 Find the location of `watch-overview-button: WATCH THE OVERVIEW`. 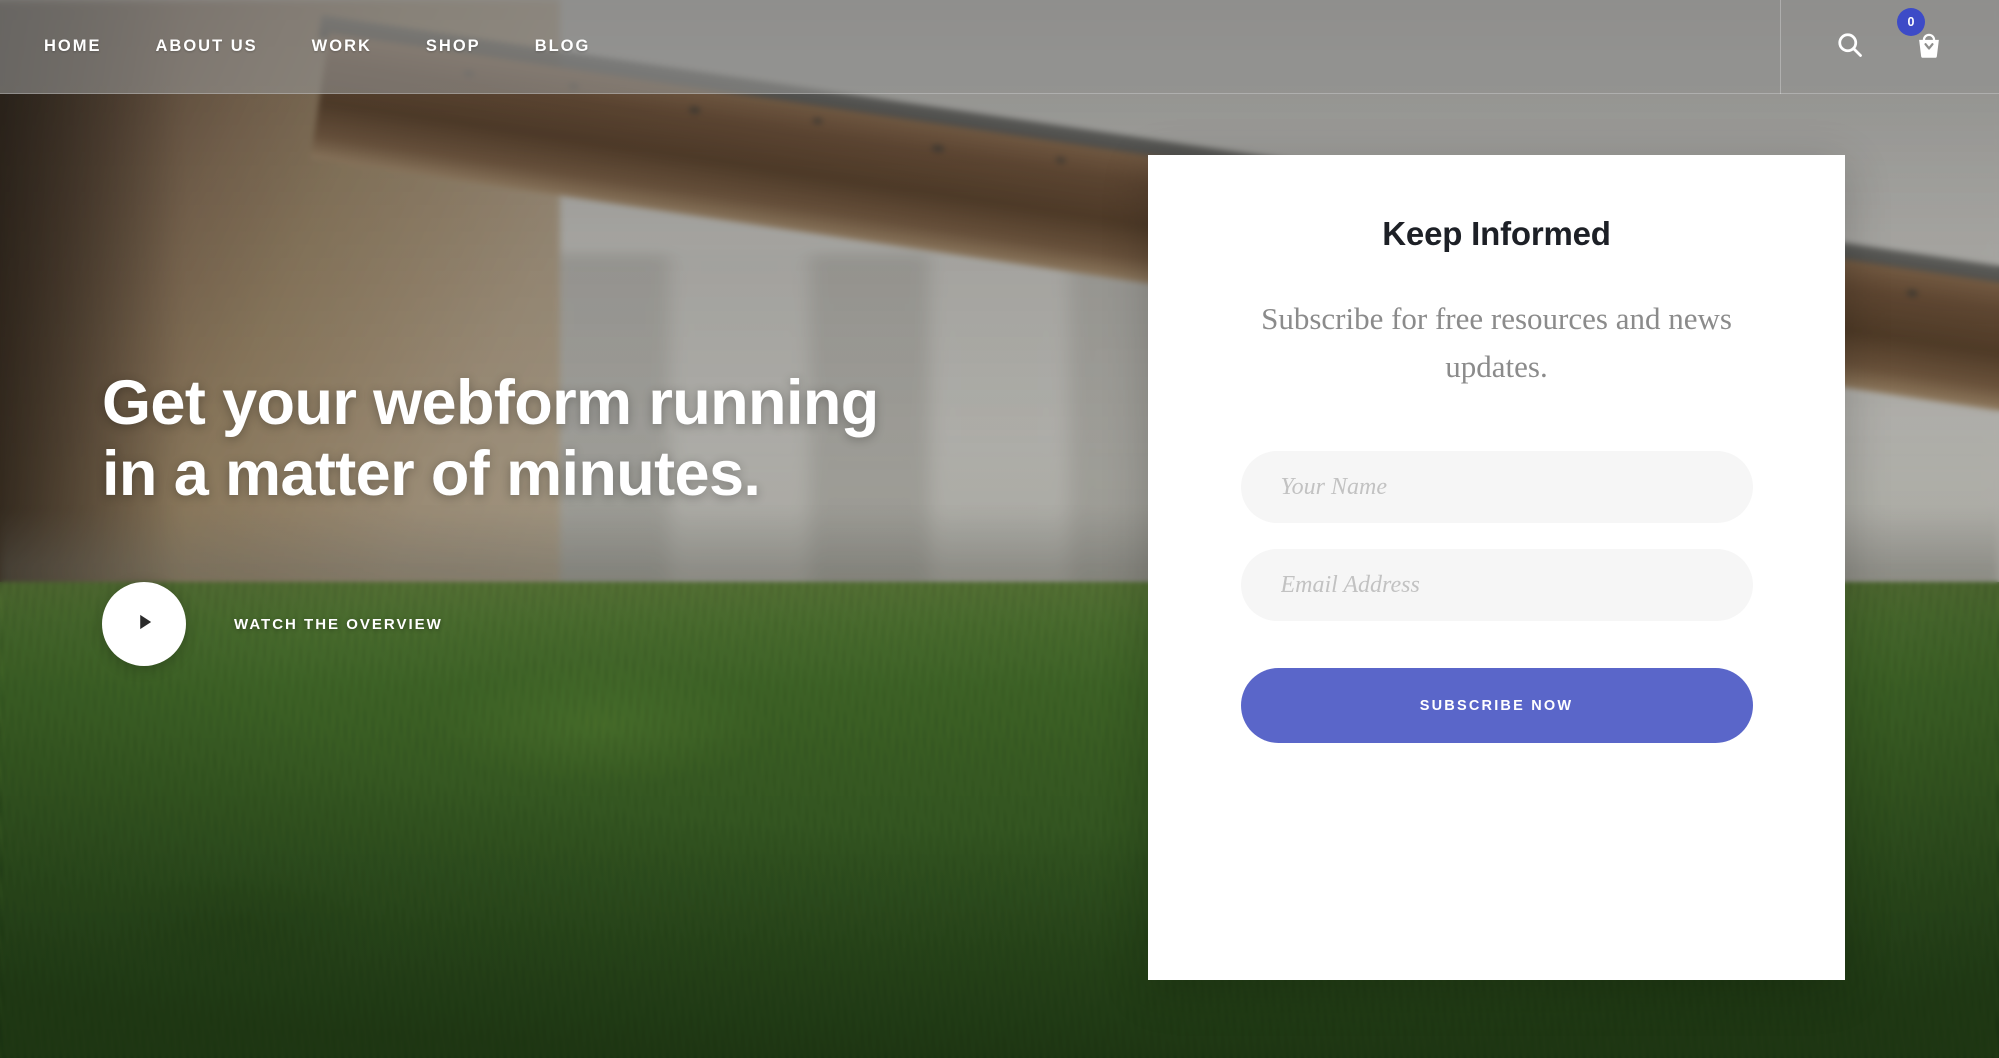

watch-overview-button: WATCH THE OVERVIEW is located at coordinates (272, 624).